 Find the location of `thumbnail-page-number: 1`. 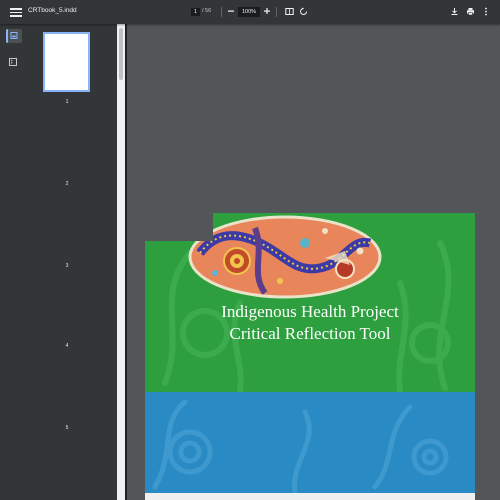

thumbnail-page-number: 1 is located at coordinates (67, 102).